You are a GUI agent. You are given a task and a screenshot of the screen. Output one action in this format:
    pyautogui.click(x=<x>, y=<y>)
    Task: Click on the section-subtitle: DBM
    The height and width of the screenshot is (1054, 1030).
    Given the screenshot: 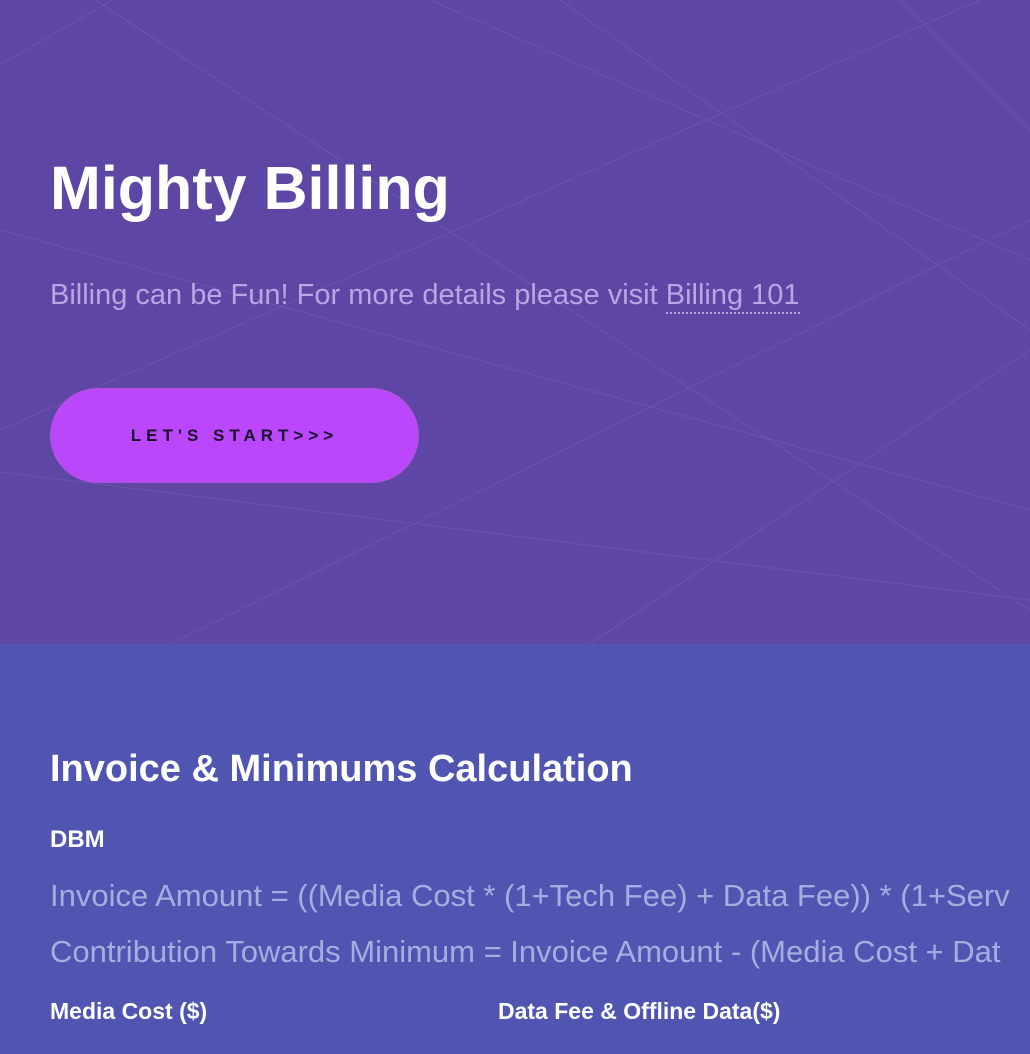 What is the action you would take?
    pyautogui.click(x=77, y=839)
    